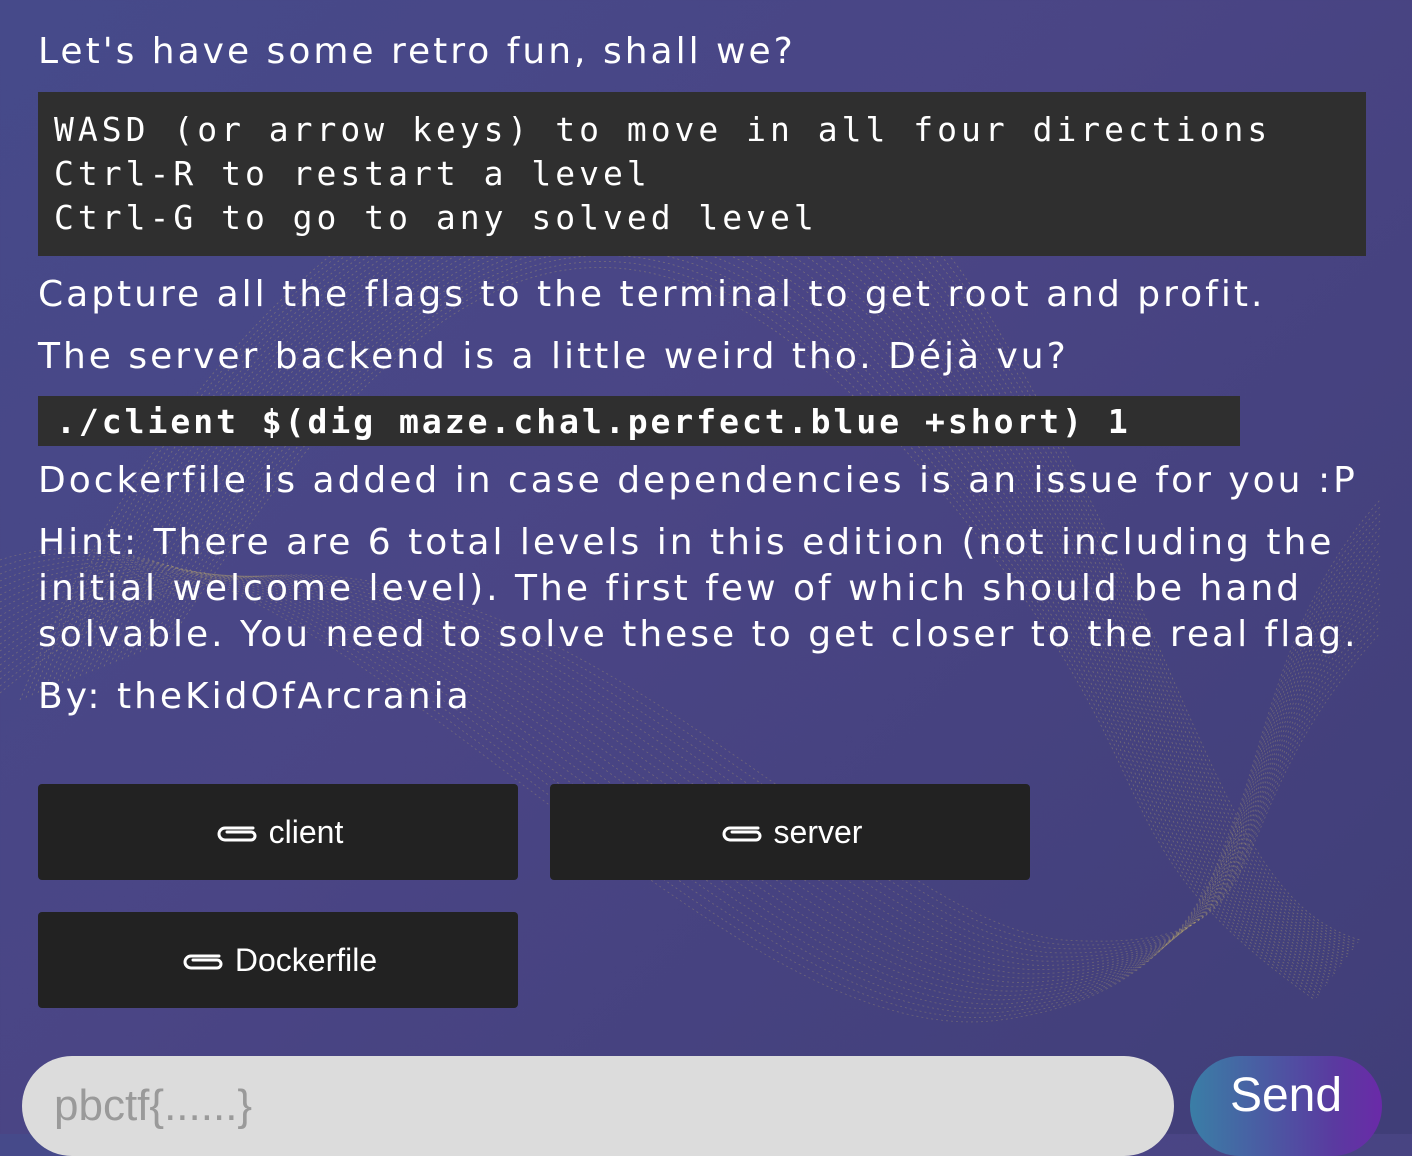 This screenshot has height=1156, width=1412. Describe the element at coordinates (255, 696) in the screenshot. I see `author-text: By: theKidOfArcrania` at that location.